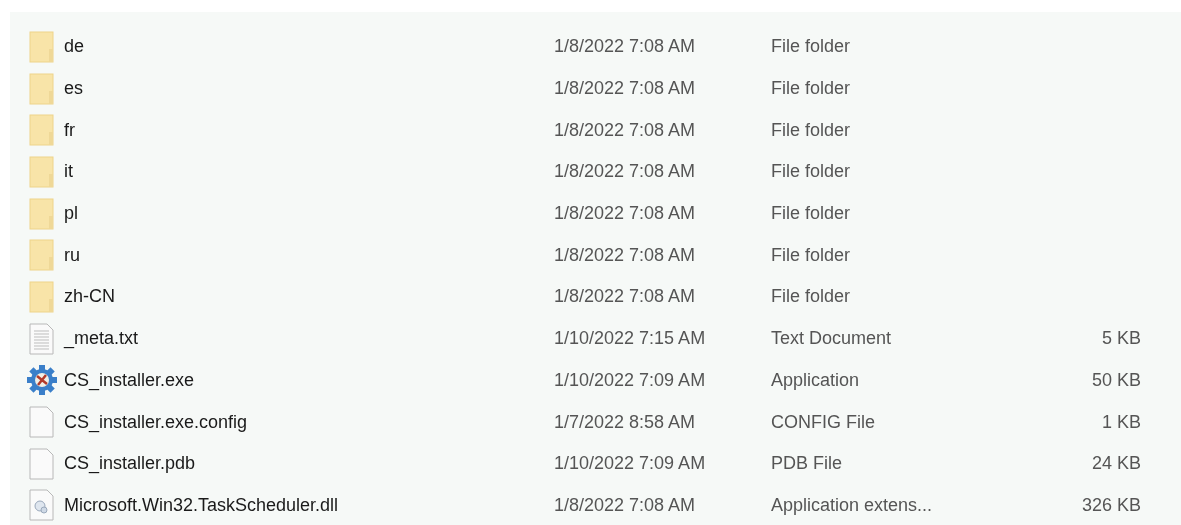 The width and height of the screenshot is (1181, 525). I want to click on file-size: 1 KB, so click(1120, 422).